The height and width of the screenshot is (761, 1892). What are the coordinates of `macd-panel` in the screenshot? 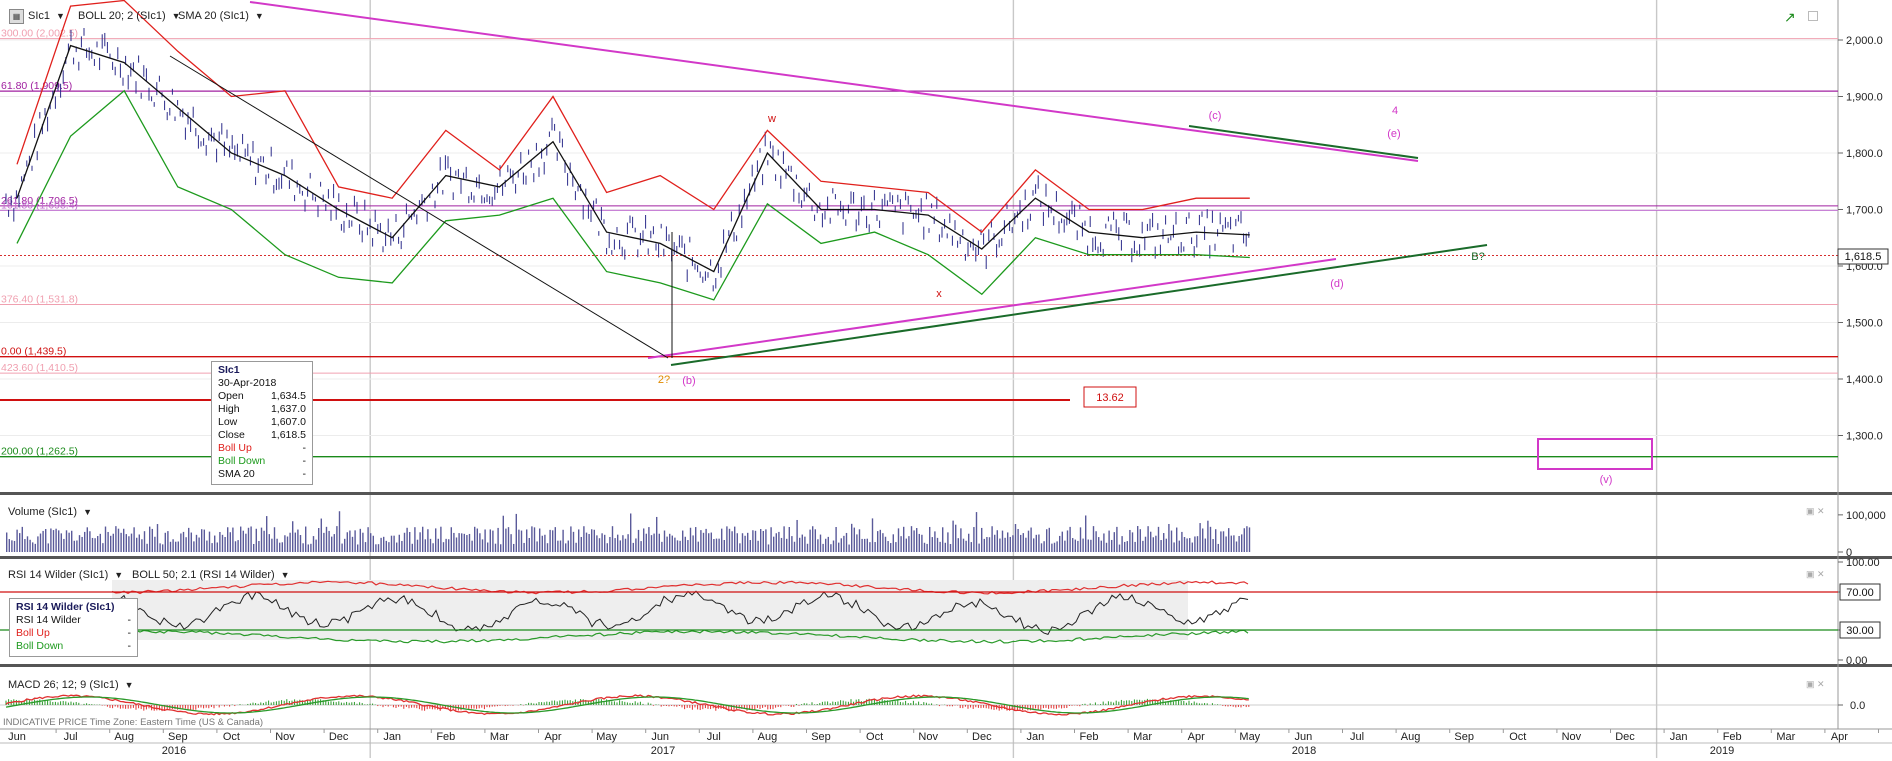 It's located at (919, 698).